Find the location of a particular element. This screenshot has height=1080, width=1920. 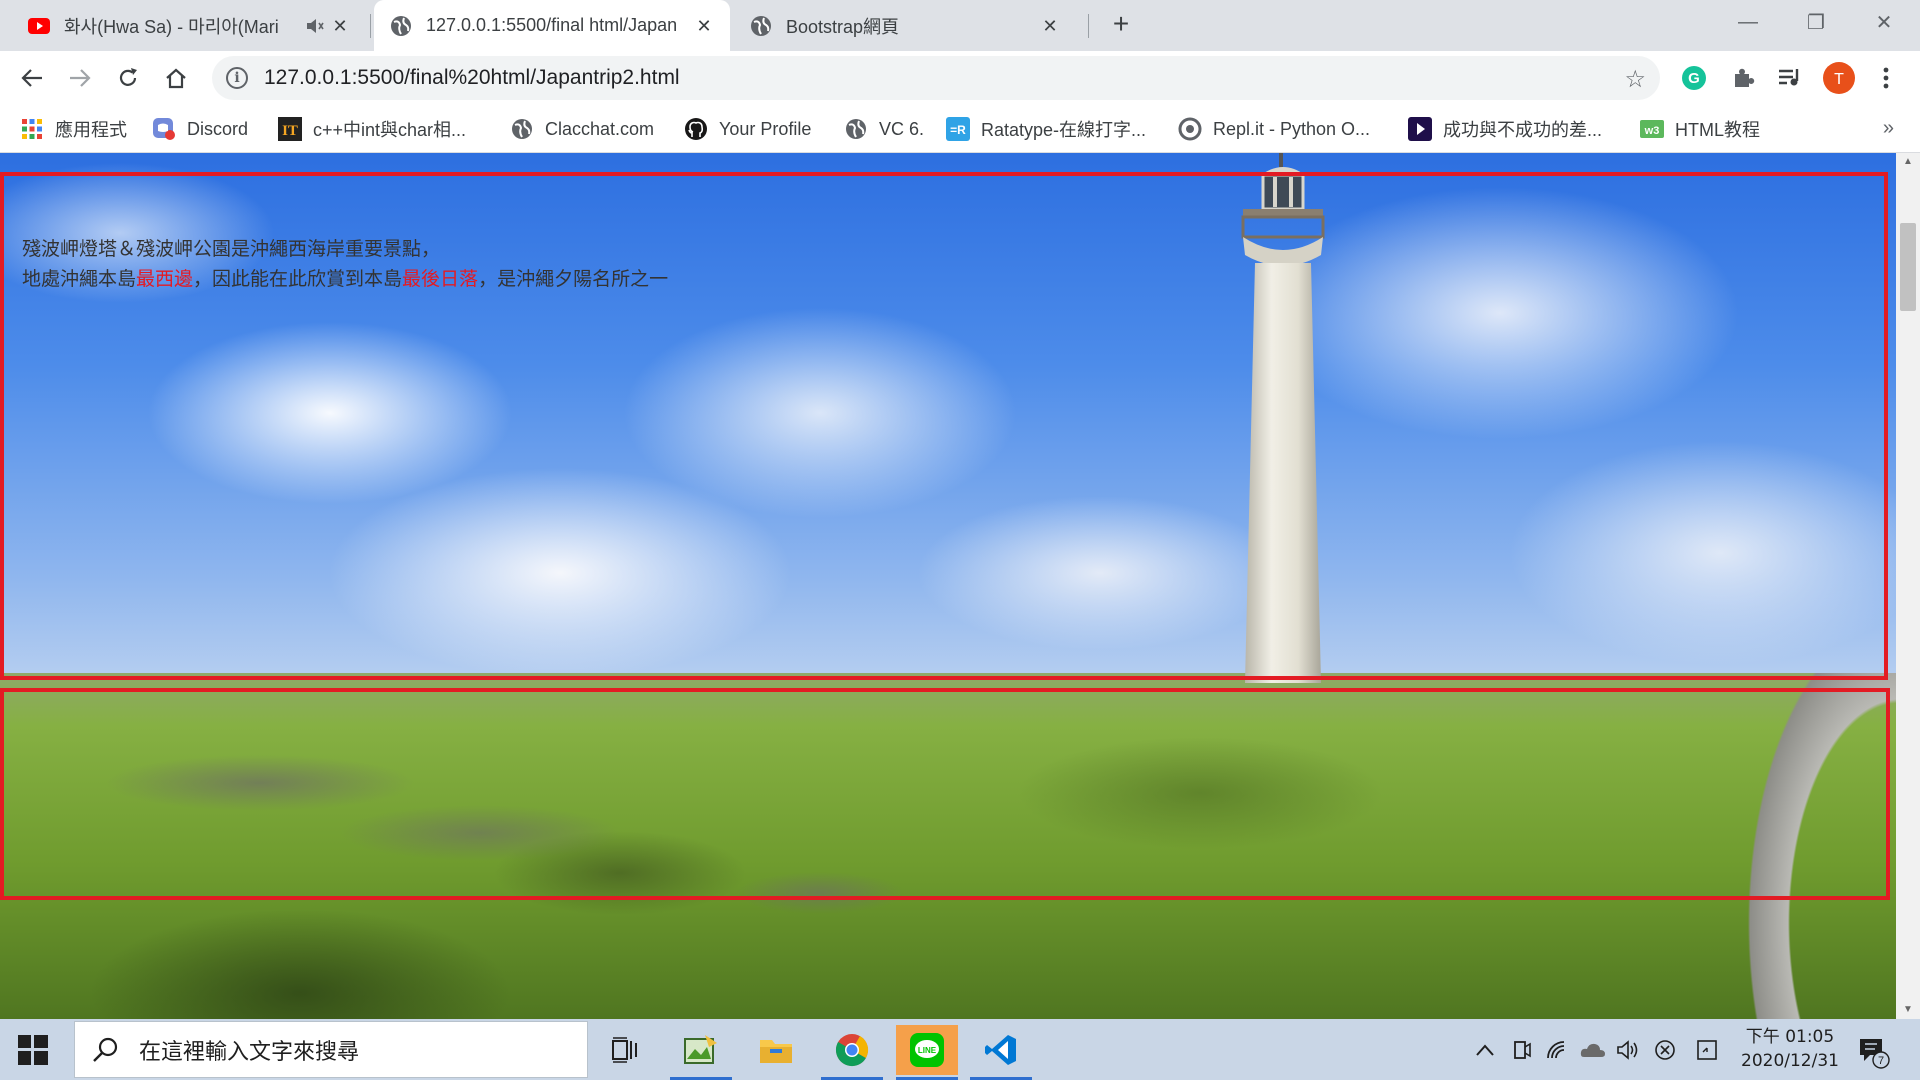

bookmark-star-icon: ☆ is located at coordinates (1635, 79).